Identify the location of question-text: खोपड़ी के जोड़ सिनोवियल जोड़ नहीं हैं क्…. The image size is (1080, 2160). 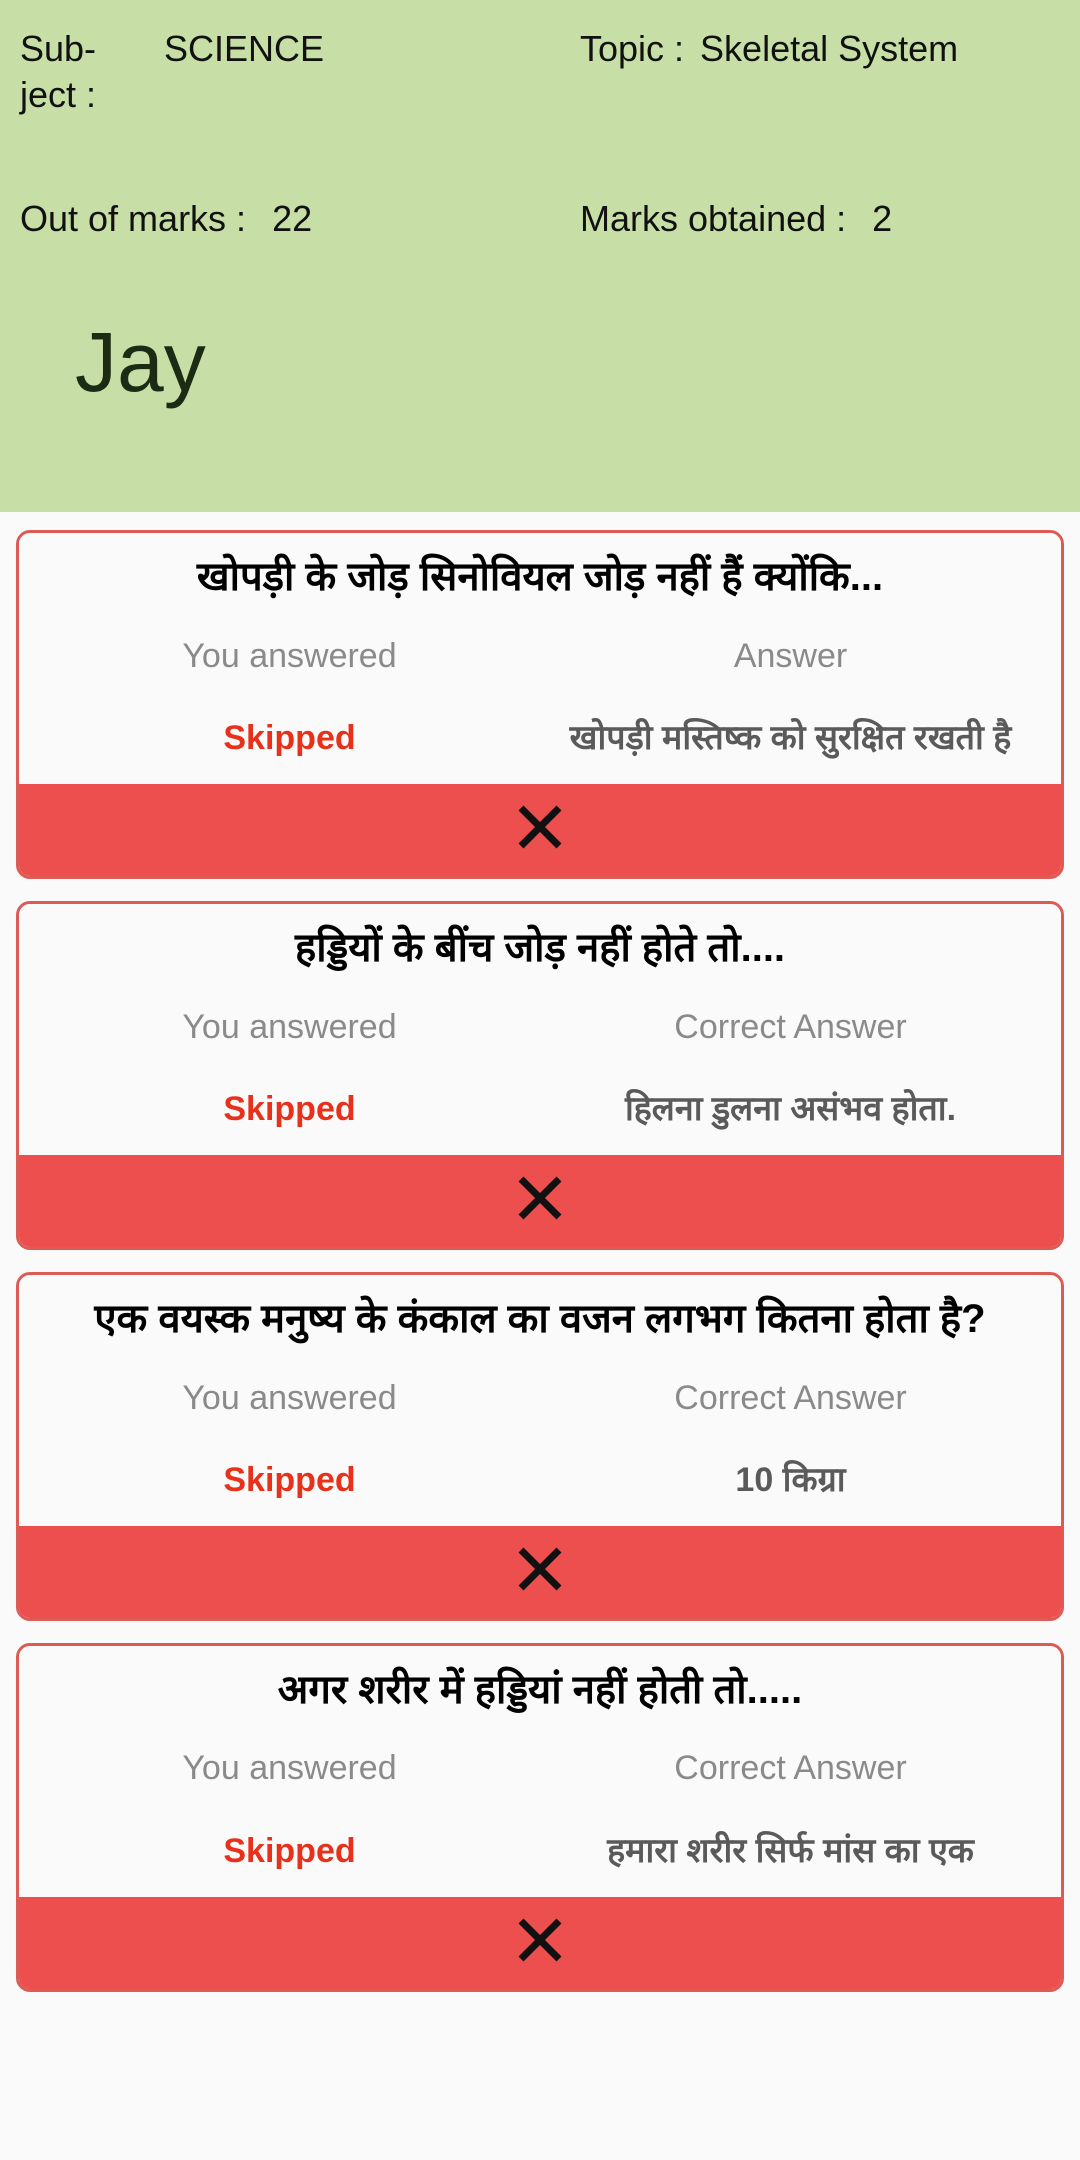
(540, 577).